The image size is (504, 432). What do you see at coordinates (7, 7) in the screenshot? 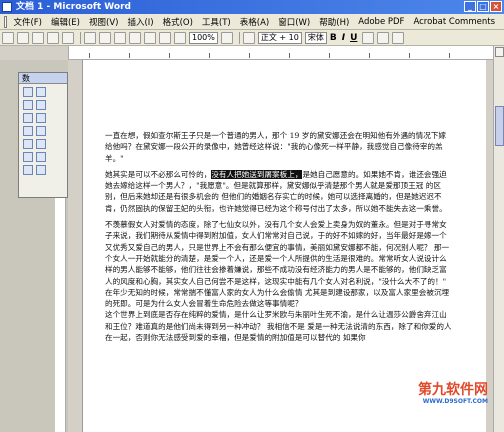
I see `word-app-icon` at bounding box center [7, 7].